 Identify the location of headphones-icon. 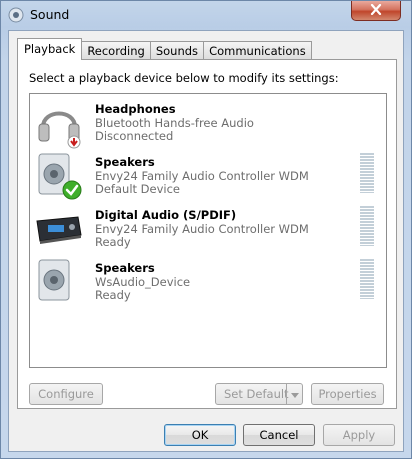
(59, 124).